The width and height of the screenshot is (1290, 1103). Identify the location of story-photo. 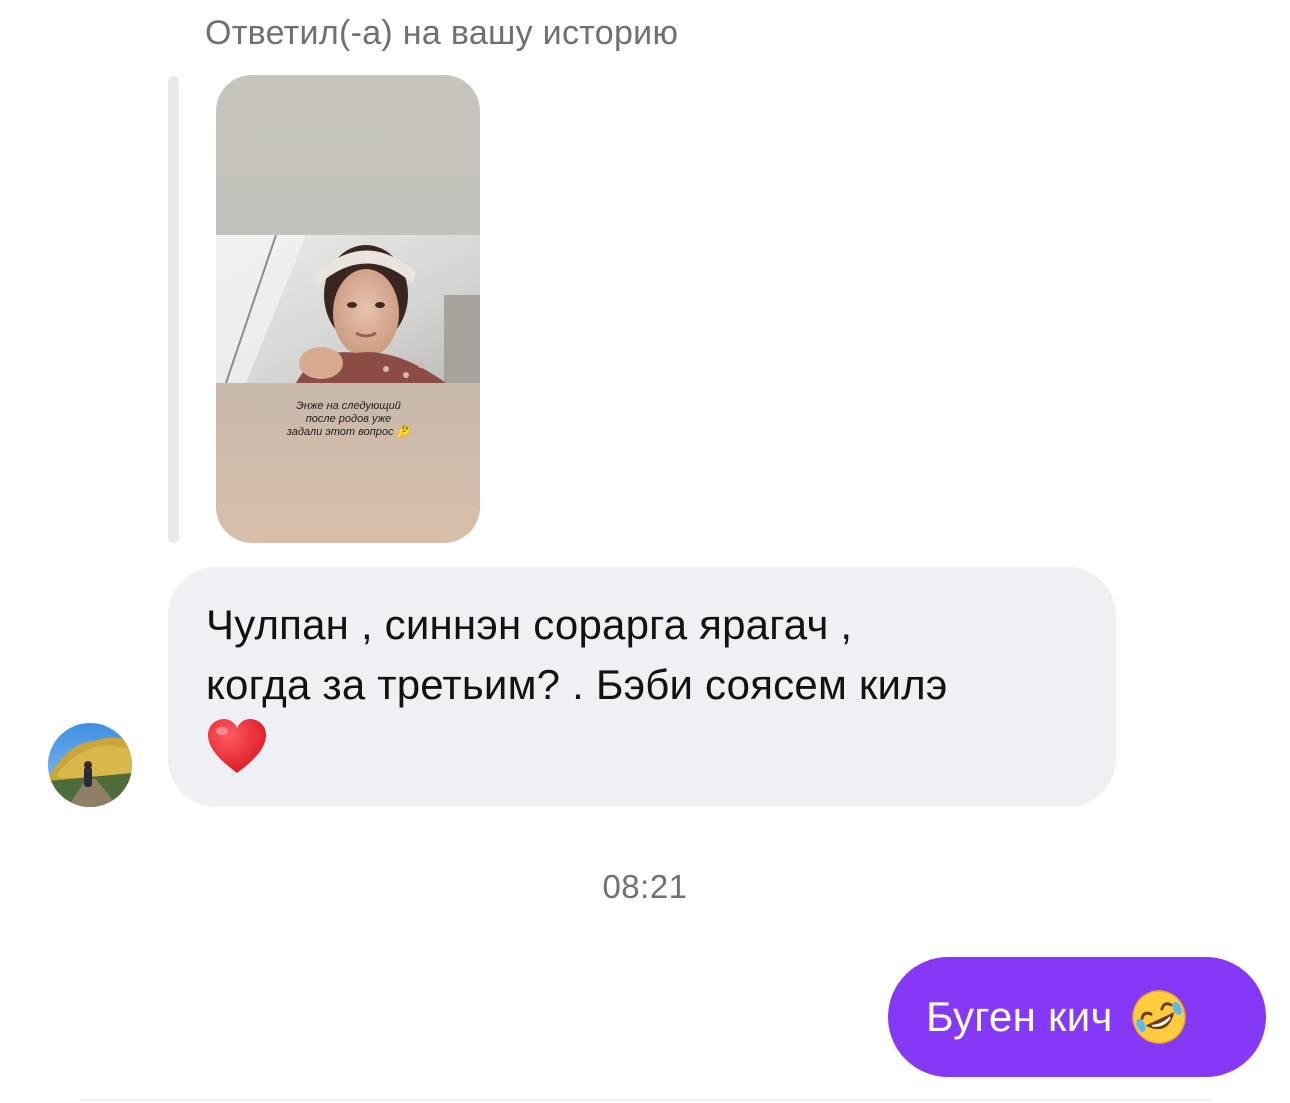
(348, 309).